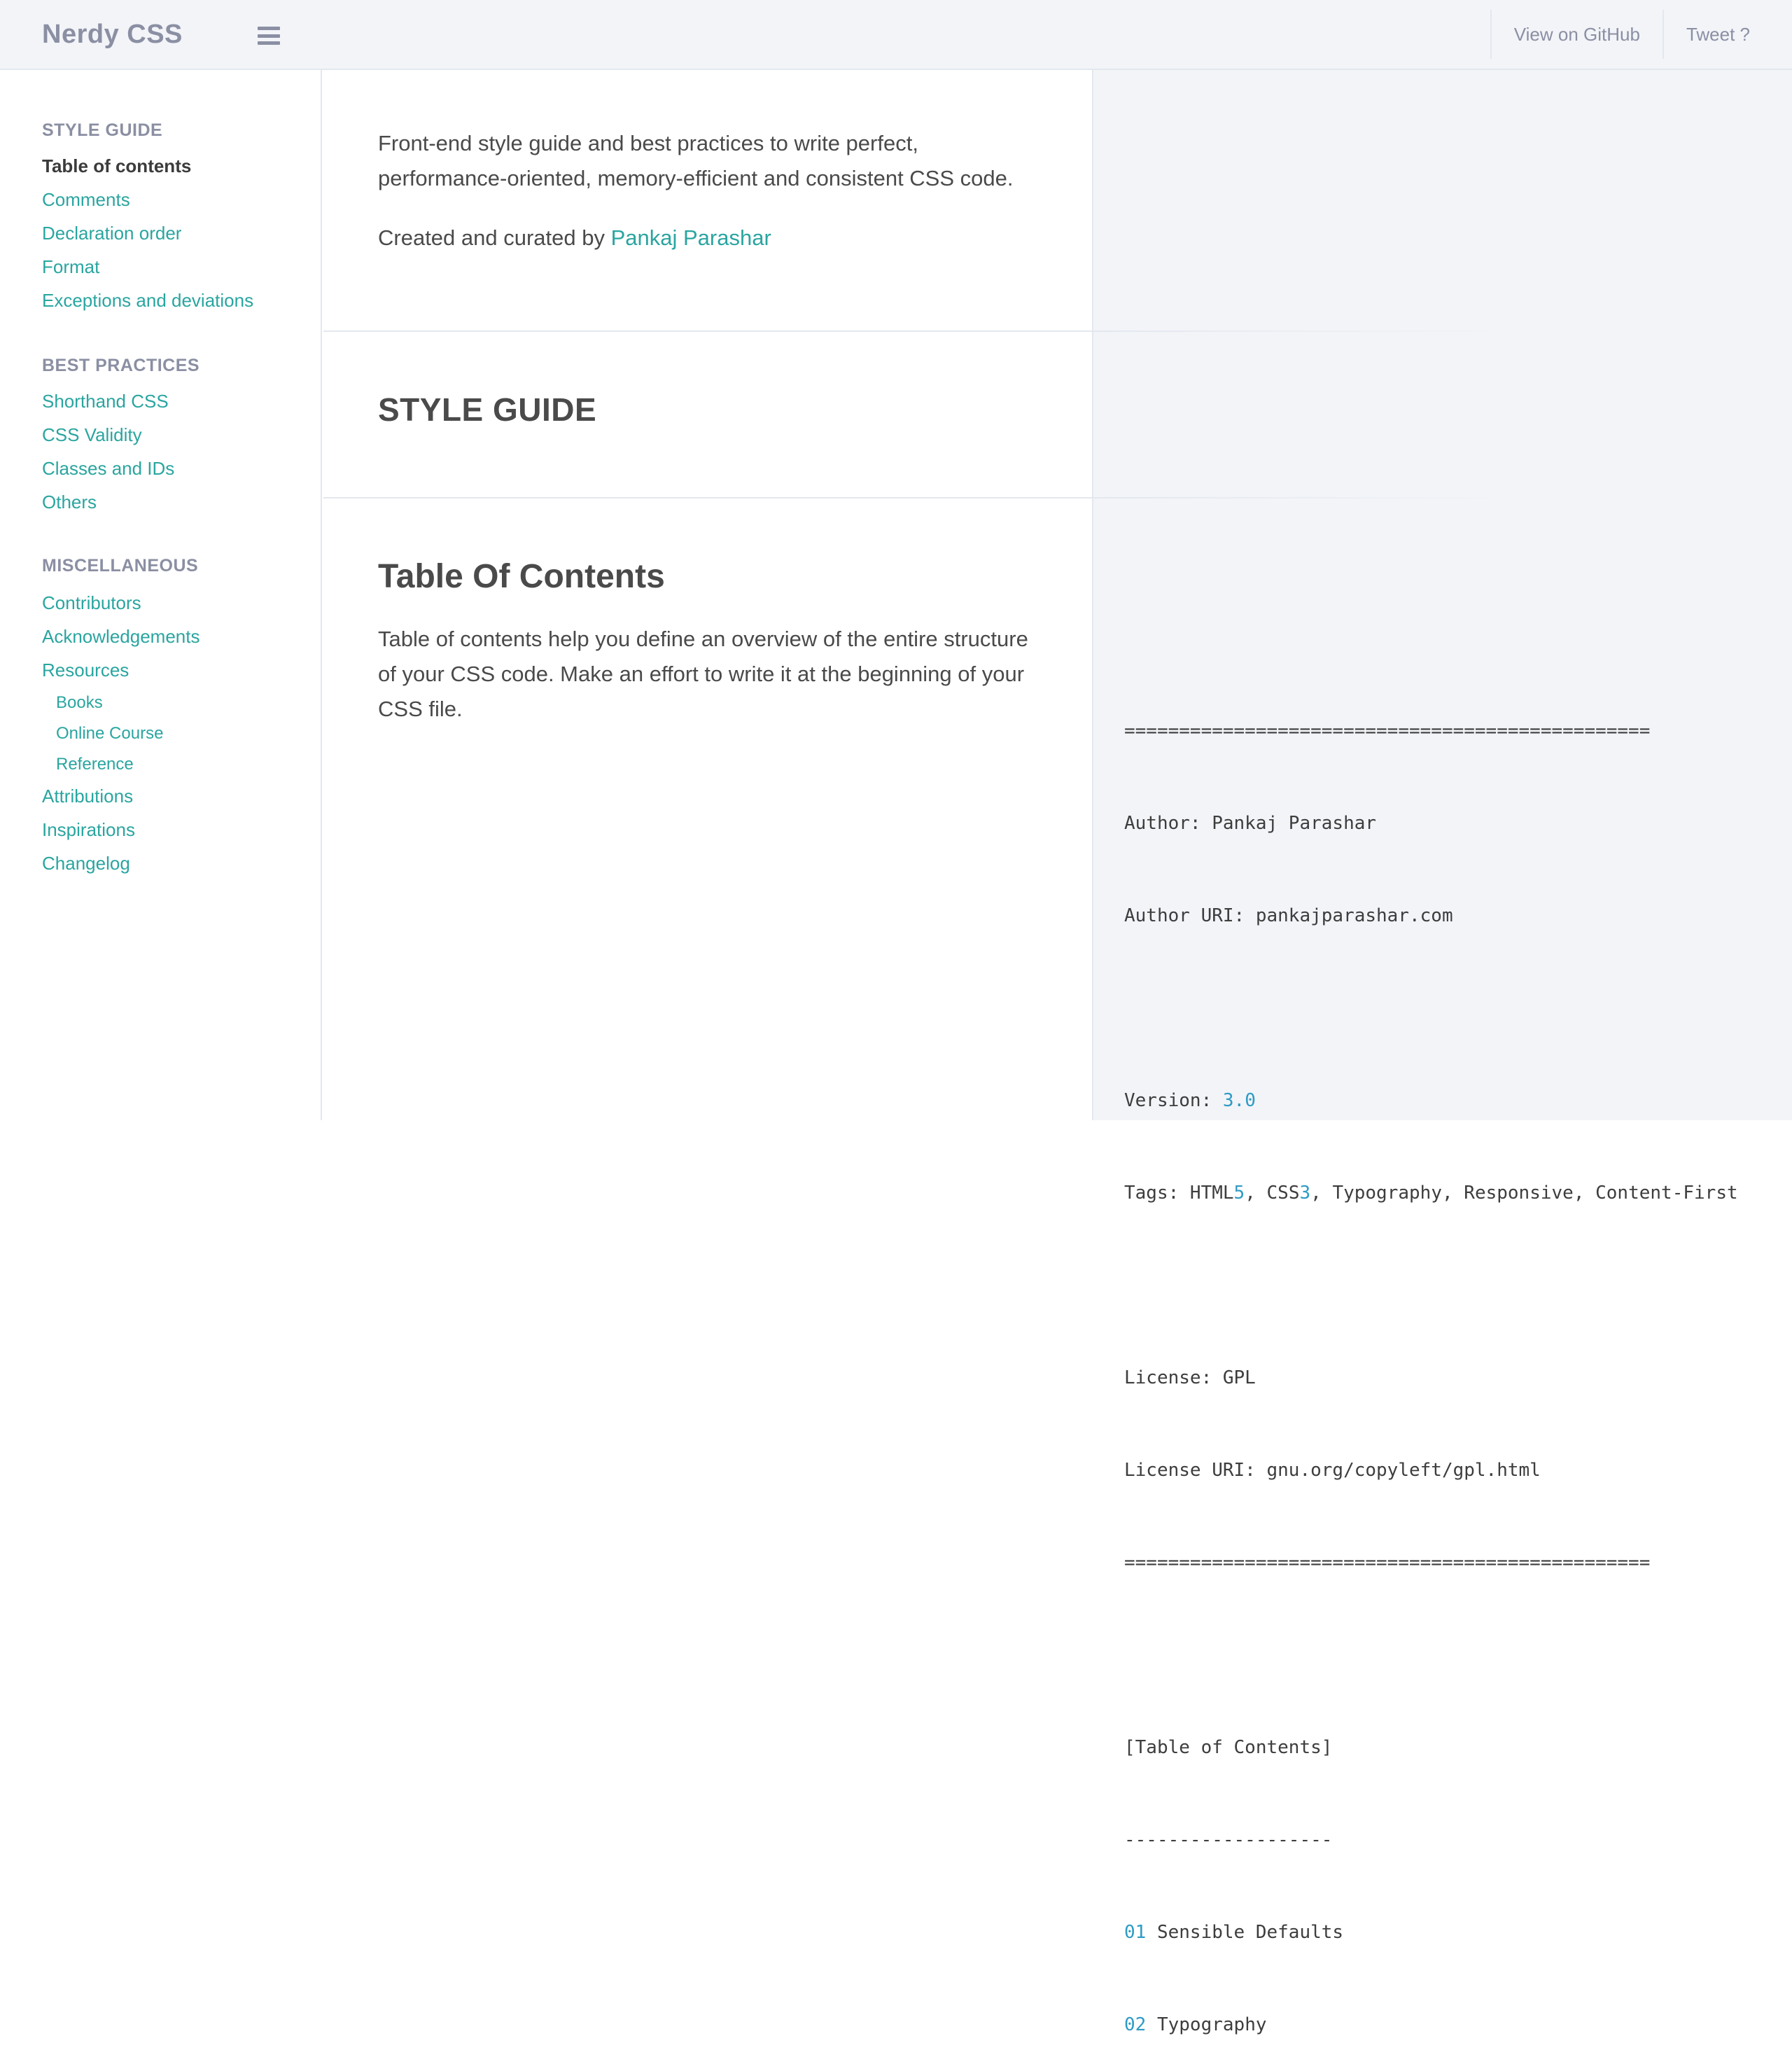  I want to click on brand-logo: Nerdy CSS, so click(112, 35).